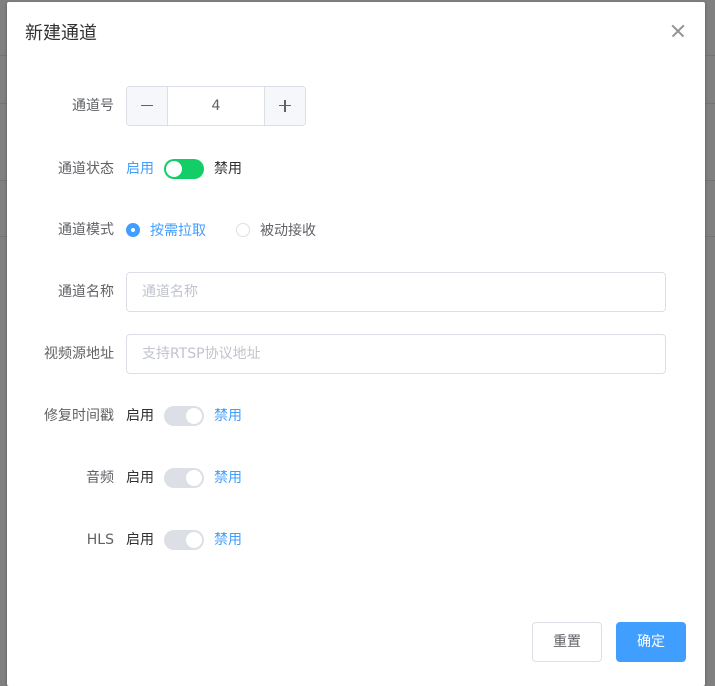 The image size is (715, 686). Describe the element at coordinates (79, 354) in the screenshot. I see `video-source-label: 视频源地址` at that location.